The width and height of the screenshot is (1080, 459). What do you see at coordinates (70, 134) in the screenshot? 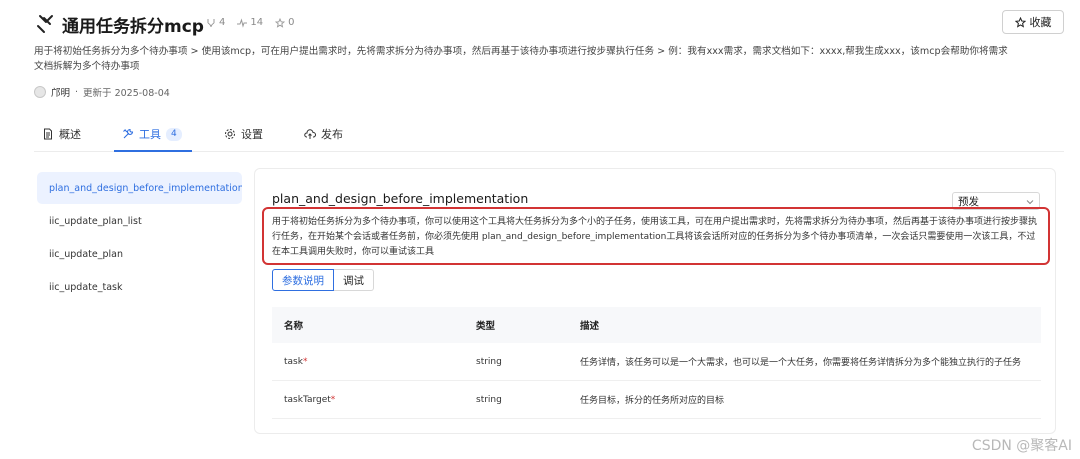
I see `tab-overview-label: 概述` at bounding box center [70, 134].